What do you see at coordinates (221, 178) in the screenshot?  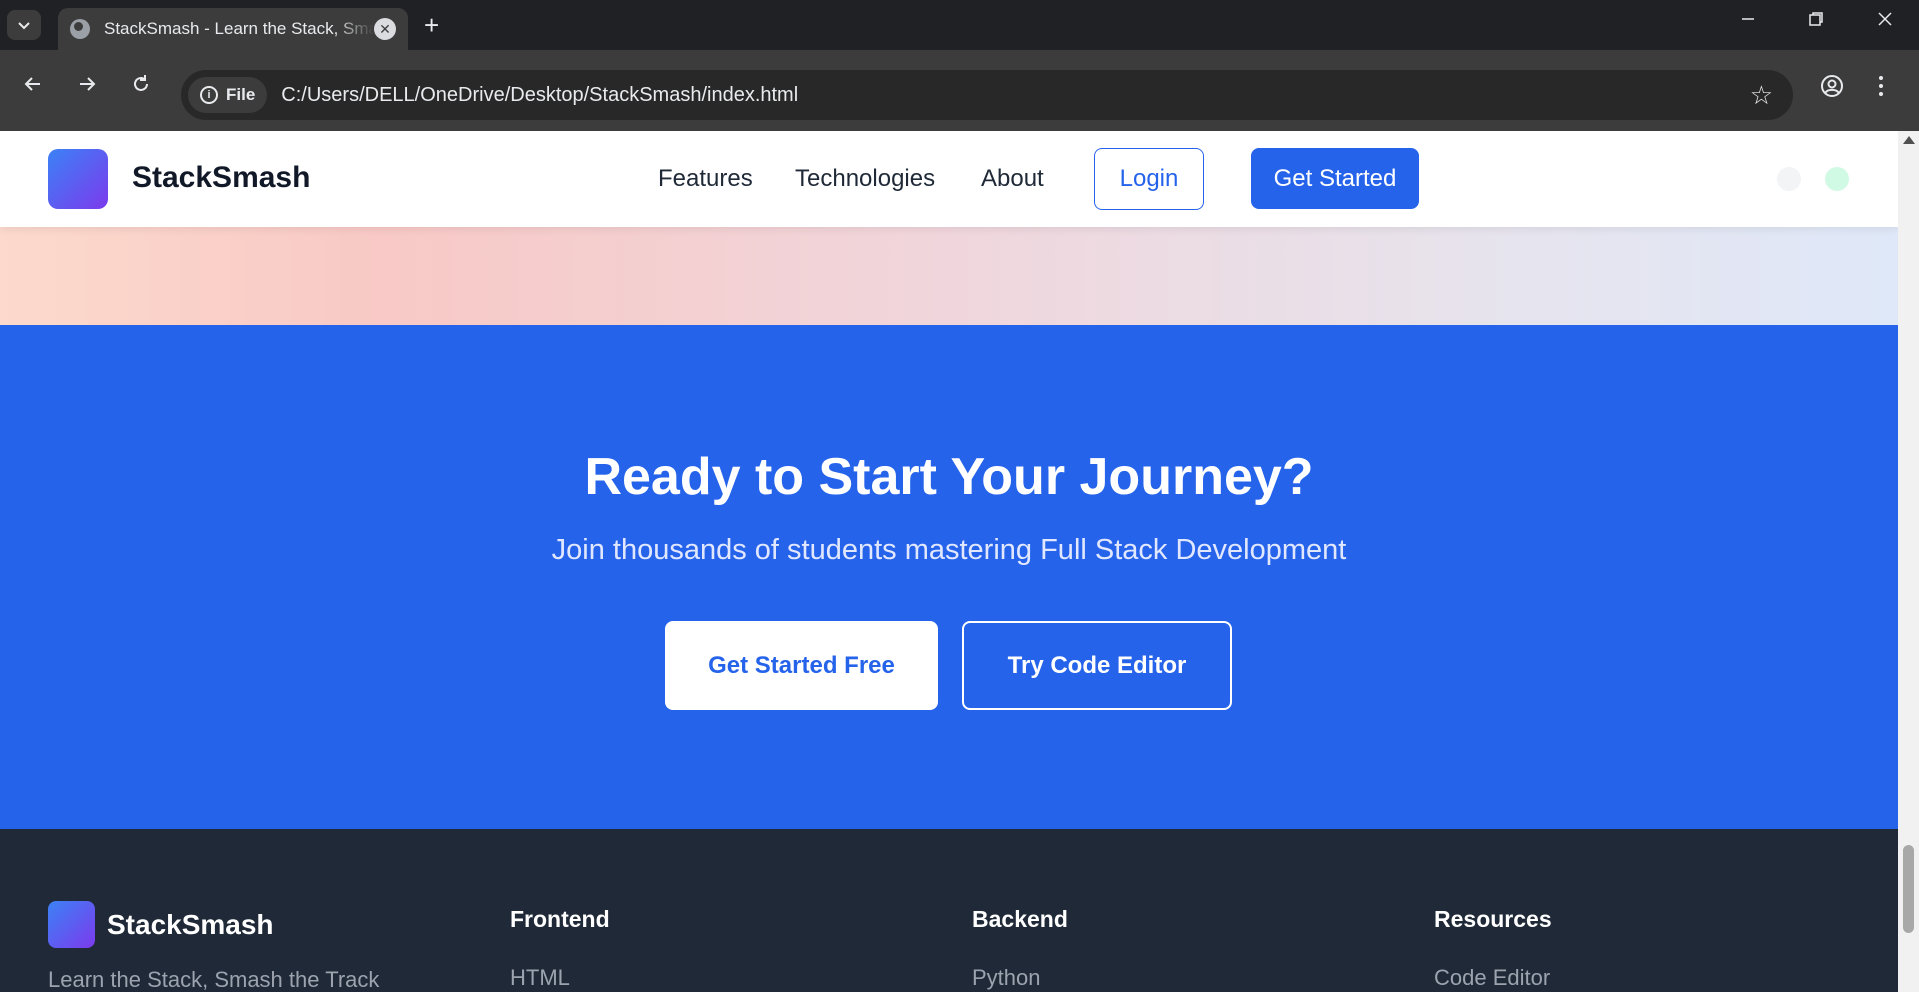 I see `brand-name: StackSmash` at bounding box center [221, 178].